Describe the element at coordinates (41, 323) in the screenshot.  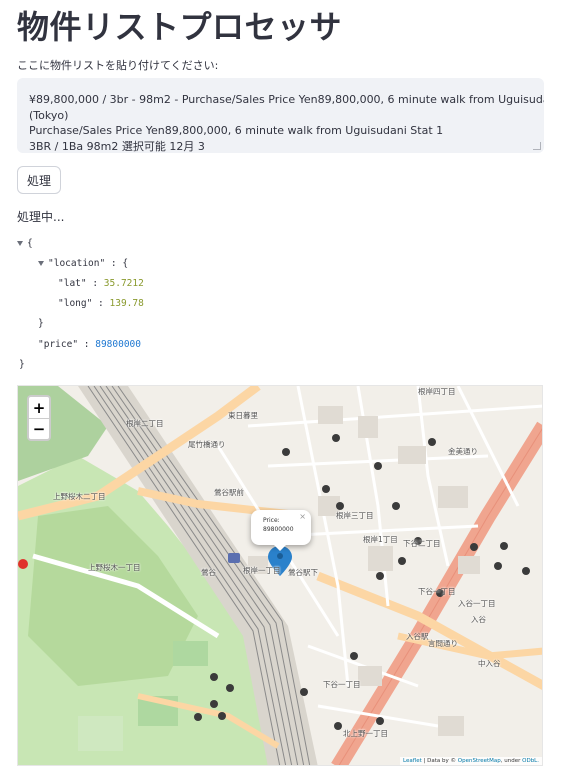
I see `json-inner-close: }` at that location.